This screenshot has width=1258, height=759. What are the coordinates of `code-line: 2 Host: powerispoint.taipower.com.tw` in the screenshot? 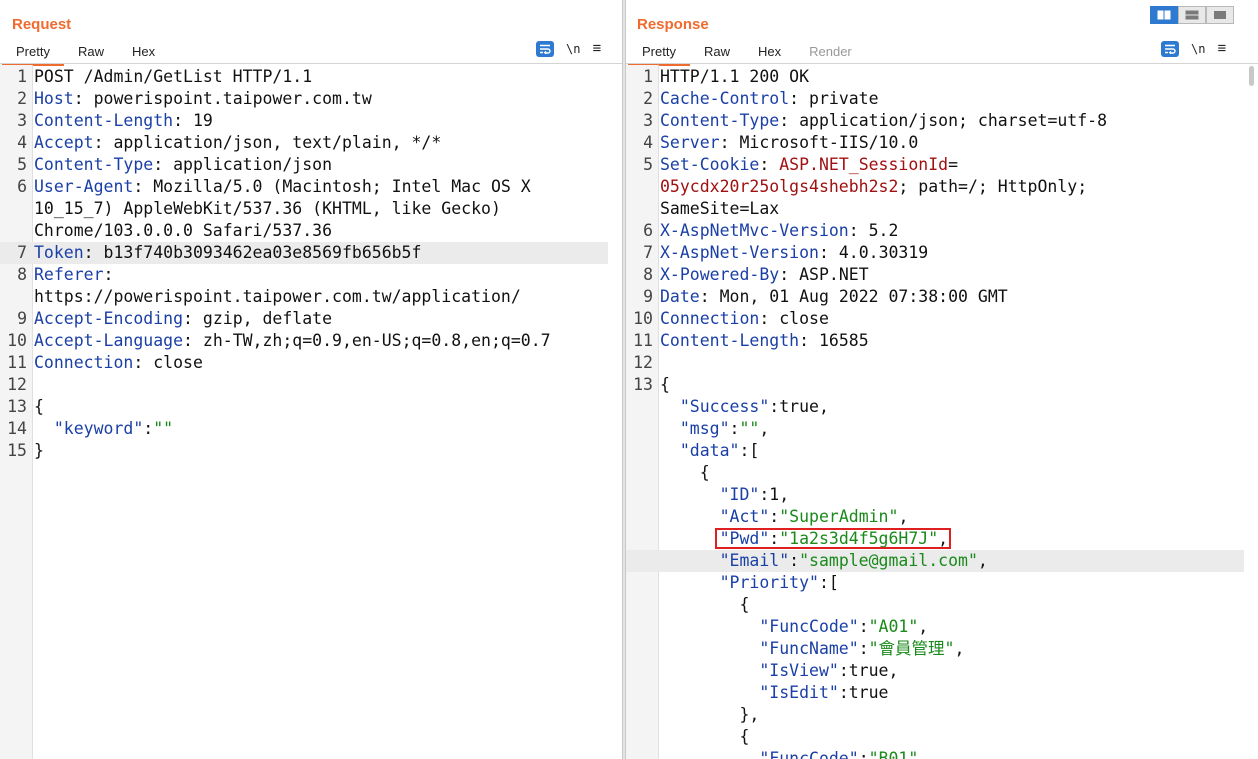 It's located at (304, 99).